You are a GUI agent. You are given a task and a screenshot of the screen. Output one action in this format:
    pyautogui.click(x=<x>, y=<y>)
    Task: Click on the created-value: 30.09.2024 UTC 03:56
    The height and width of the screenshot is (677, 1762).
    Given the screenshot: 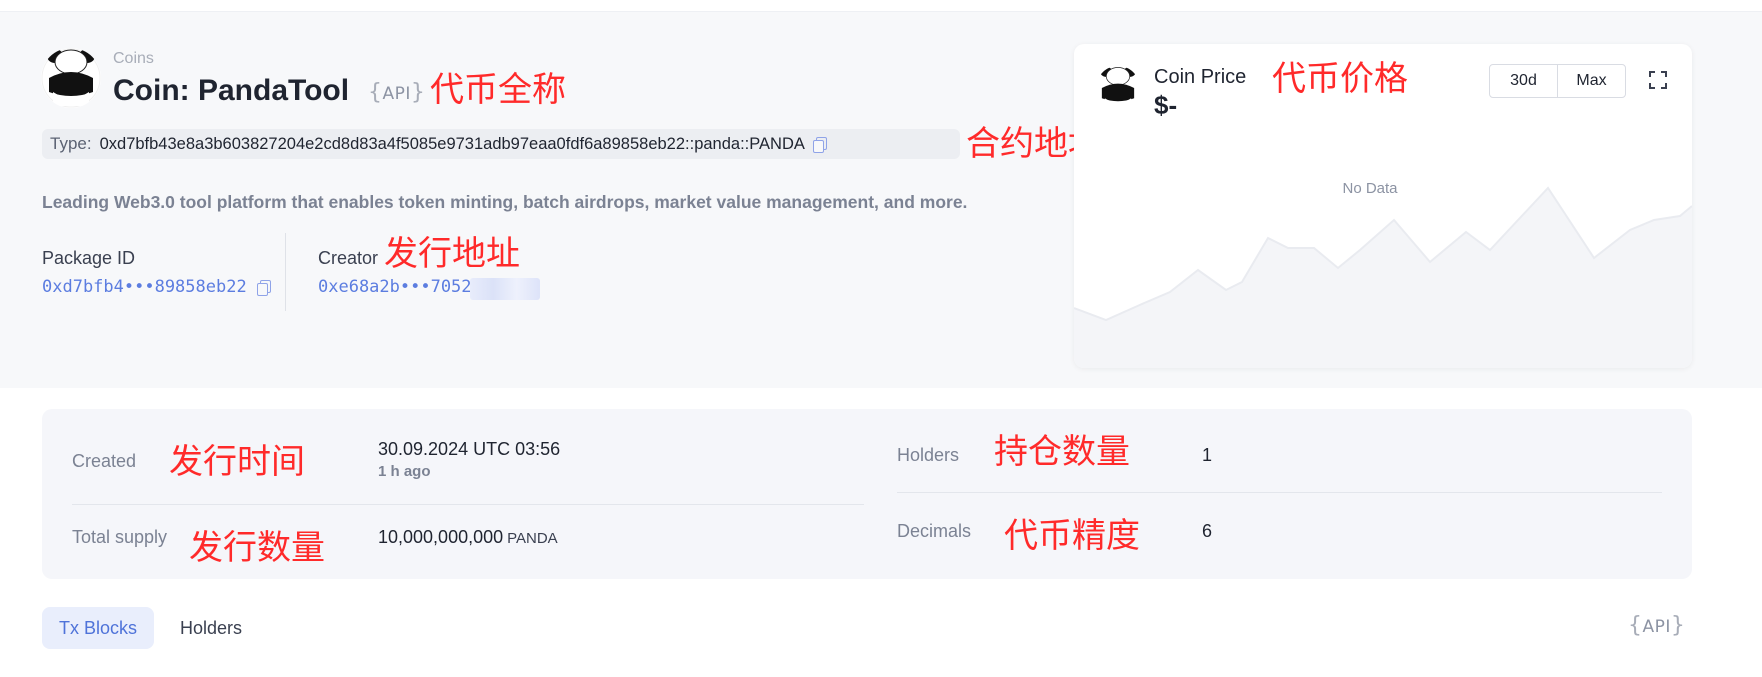 What is the action you would take?
    pyautogui.click(x=469, y=449)
    